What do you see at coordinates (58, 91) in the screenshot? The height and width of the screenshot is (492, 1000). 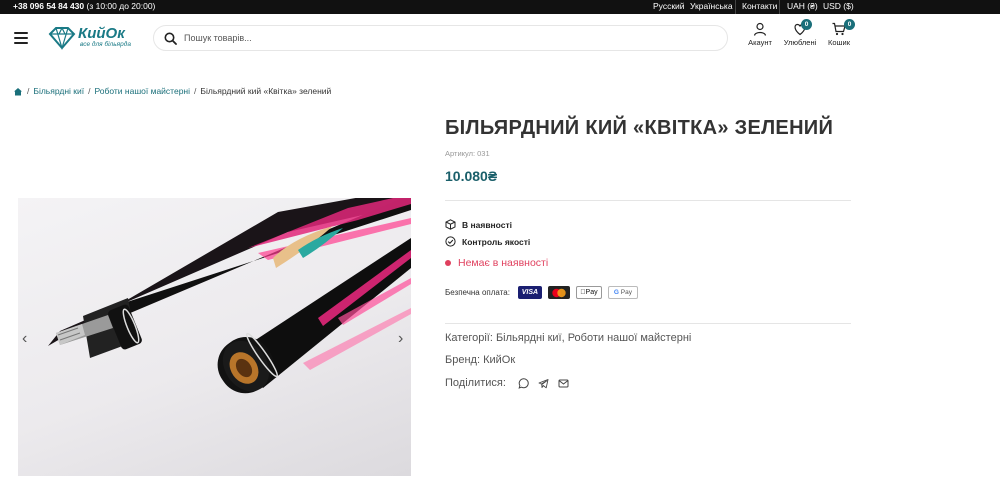 I see `breadcrumb-billiard-cues: Більярдні киї` at bounding box center [58, 91].